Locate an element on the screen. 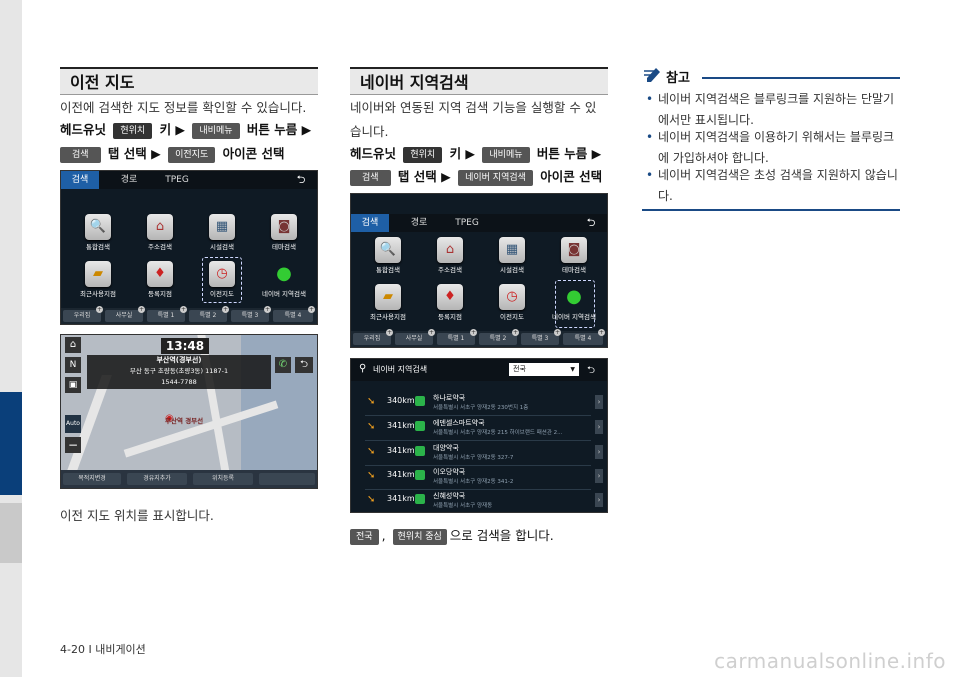 Image resolution: width=960 pixels, height=677 pixels. icon-chip-previous-map: 이전지도 is located at coordinates (192, 154).